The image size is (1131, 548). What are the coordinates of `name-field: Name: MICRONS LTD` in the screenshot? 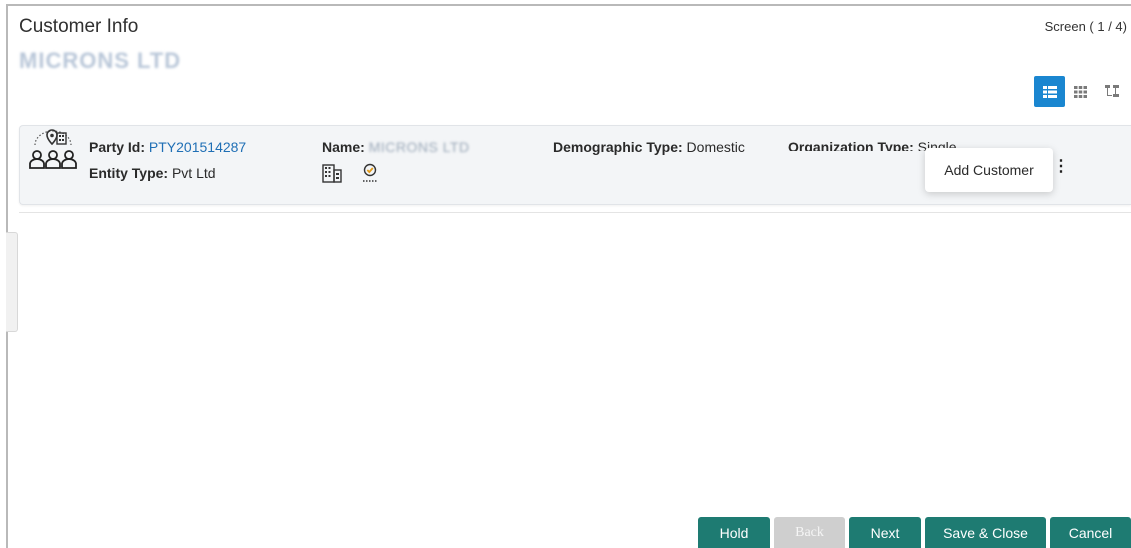 It's located at (396, 147).